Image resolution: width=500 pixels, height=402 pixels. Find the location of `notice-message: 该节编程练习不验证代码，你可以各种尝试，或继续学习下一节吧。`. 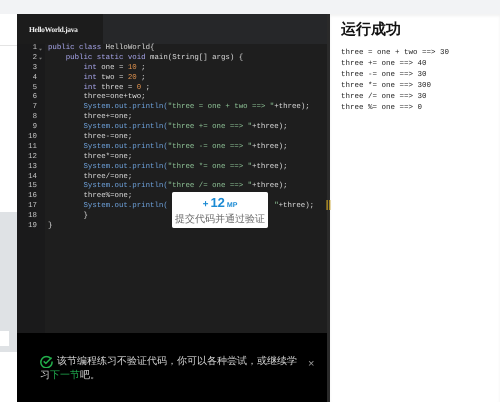

notice-message: 该节编程练习不验证代码，你可以各种尝试，或继续学习下一节吧。 is located at coordinates (169, 369).